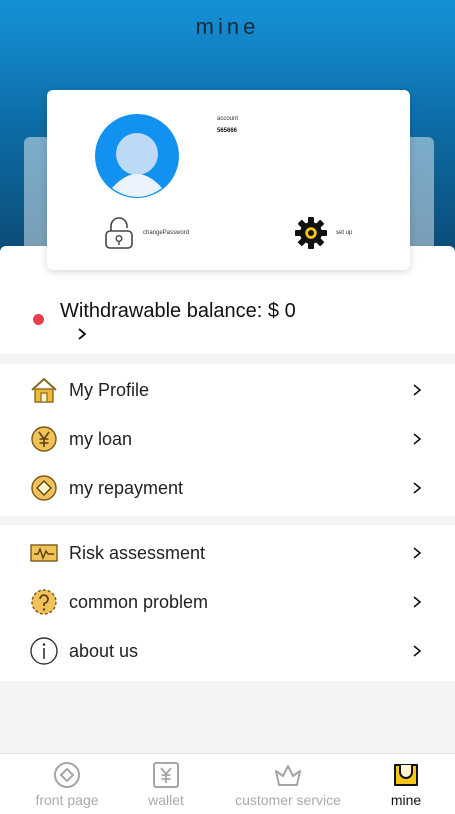  I want to click on yen-coin-icon, so click(44, 439).